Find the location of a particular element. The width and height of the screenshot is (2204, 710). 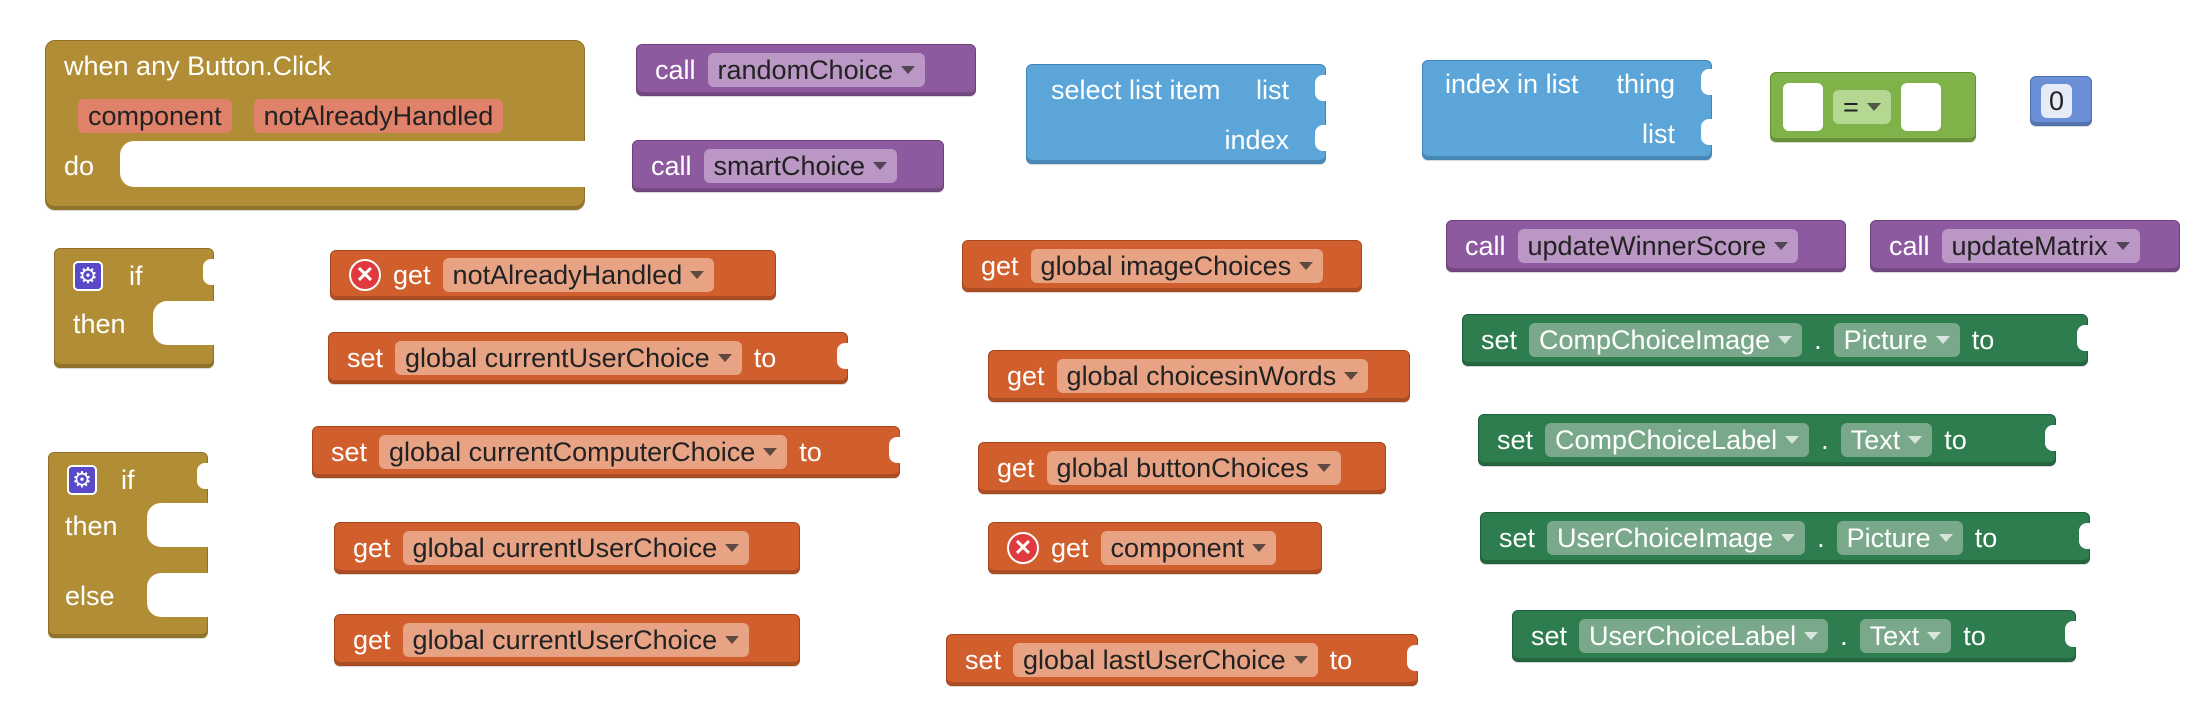

variable-name: notAlreadyHandled is located at coordinates (567, 275).